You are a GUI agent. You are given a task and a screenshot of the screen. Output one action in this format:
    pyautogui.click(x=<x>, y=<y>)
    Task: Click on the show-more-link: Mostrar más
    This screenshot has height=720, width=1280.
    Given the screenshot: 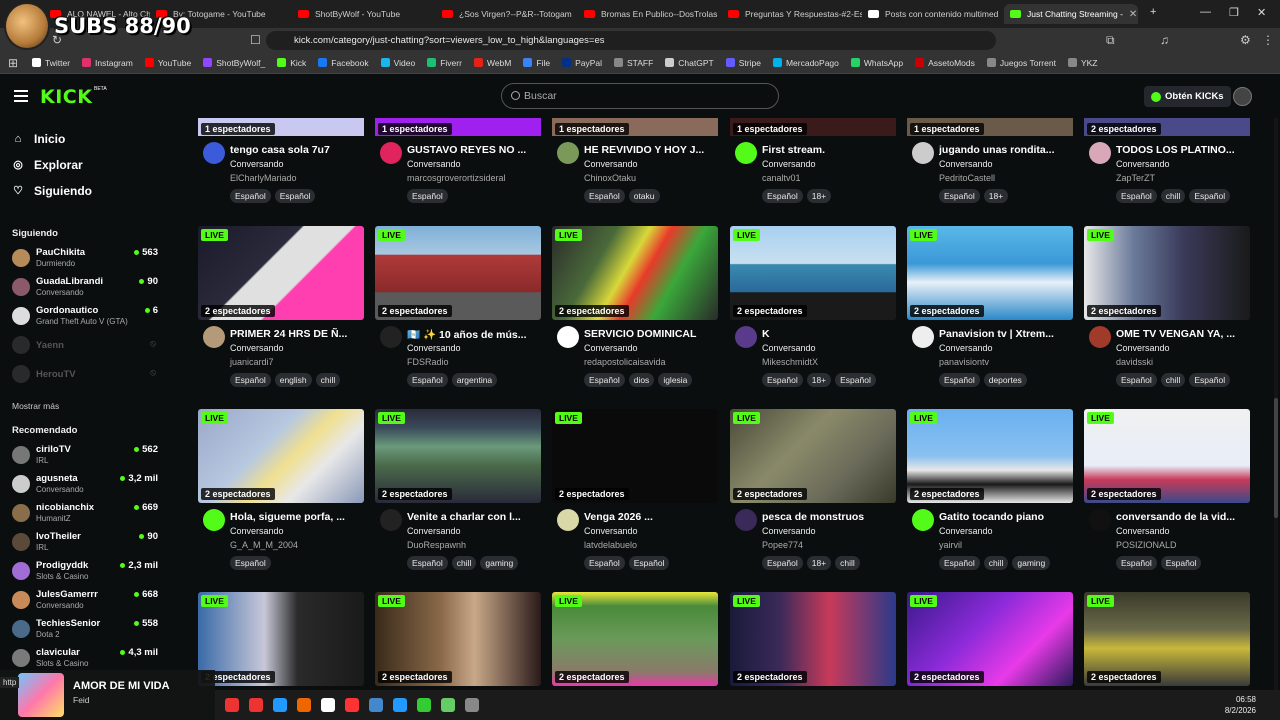 What is the action you would take?
    pyautogui.click(x=35, y=406)
    